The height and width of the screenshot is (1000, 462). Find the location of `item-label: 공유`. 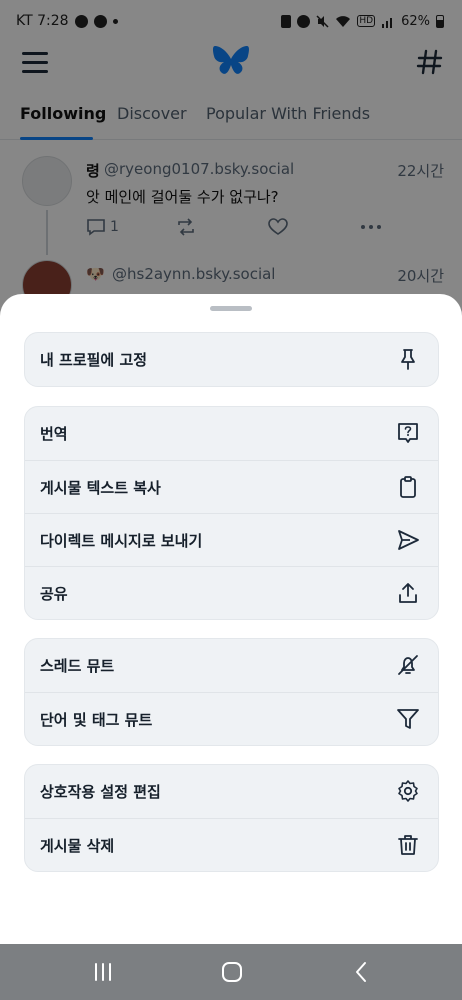

item-label: 공유 is located at coordinates (54, 593).